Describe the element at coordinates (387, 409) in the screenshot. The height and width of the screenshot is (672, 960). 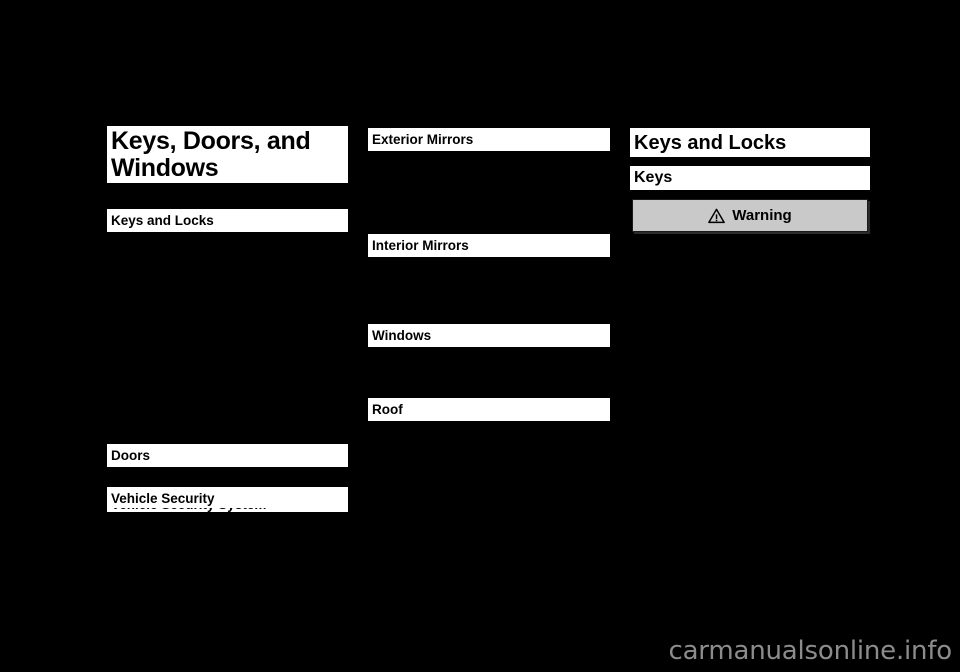
I see `toc-entry-label: Roof` at that location.